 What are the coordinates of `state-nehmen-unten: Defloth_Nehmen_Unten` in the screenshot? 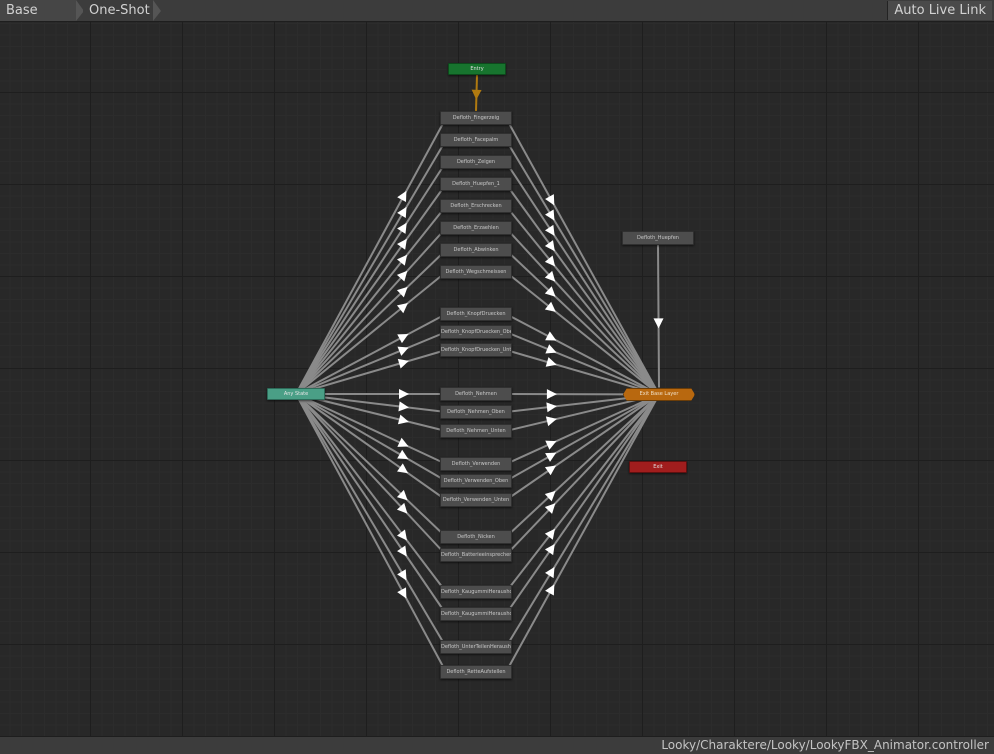 It's located at (476, 431).